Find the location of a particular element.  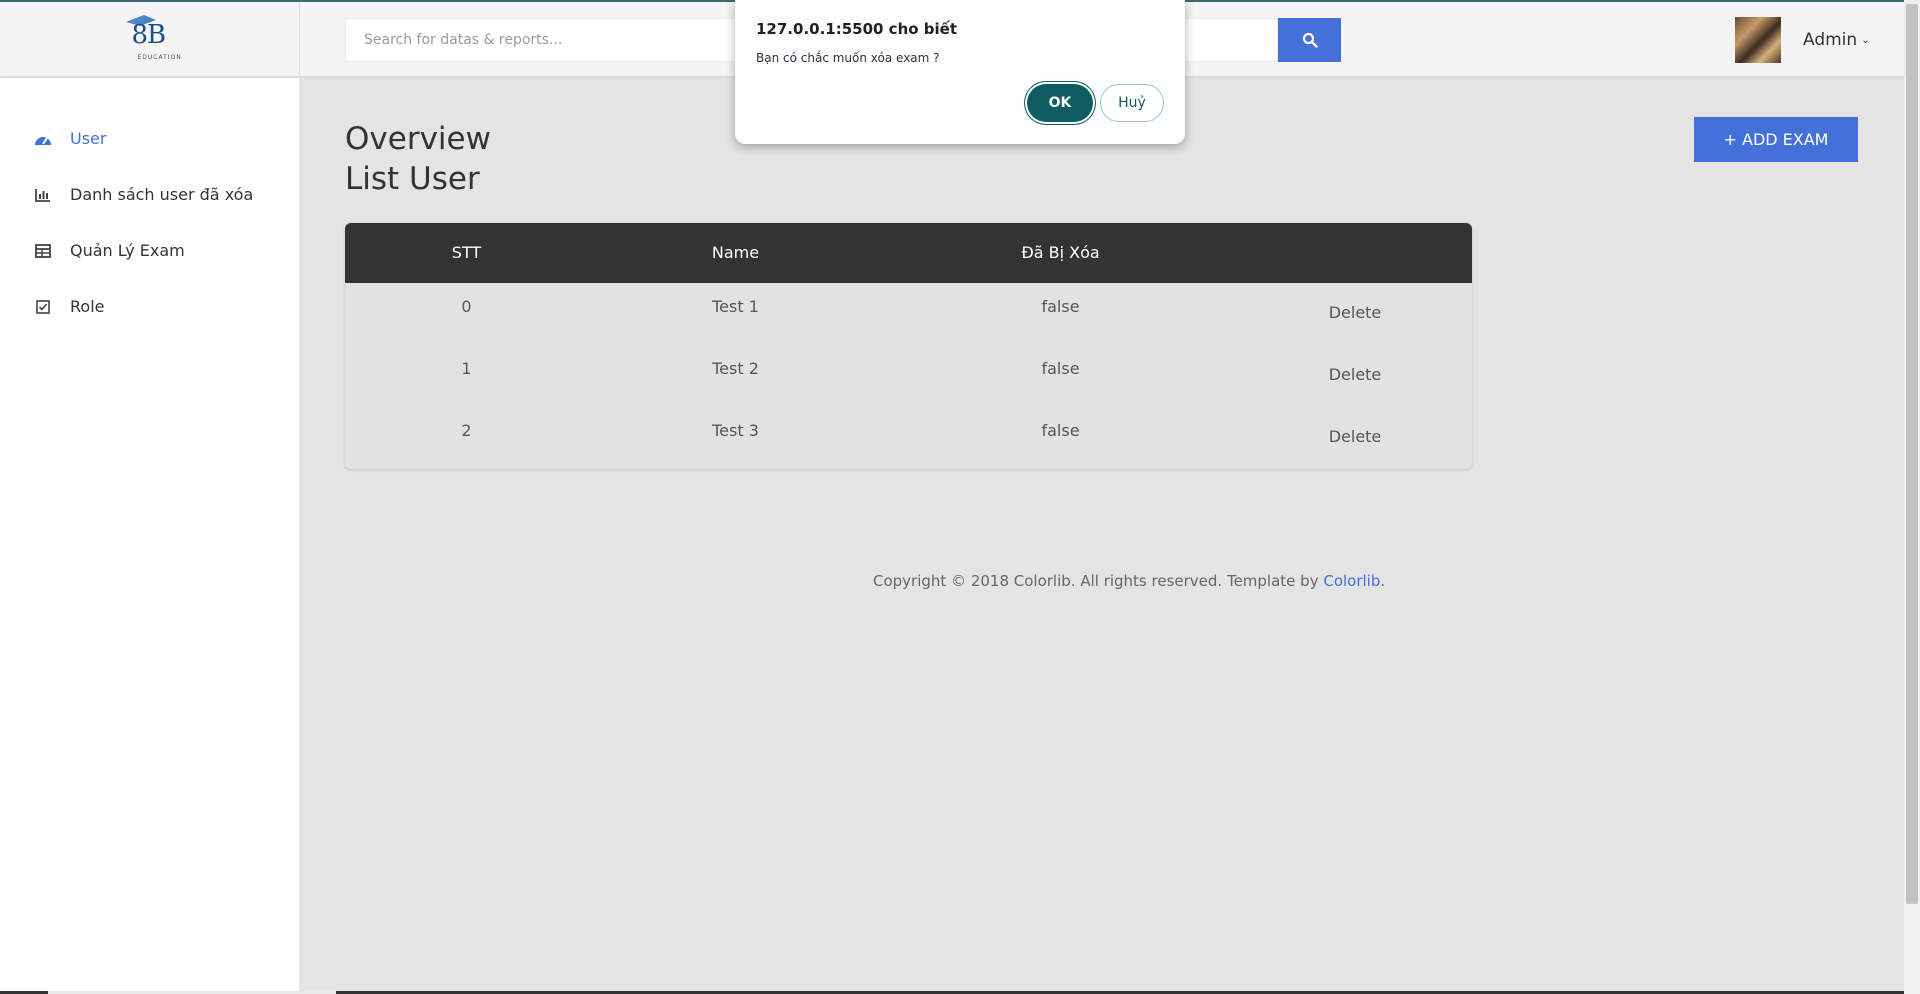

sidebar-item-label: Quản Lý Exam is located at coordinates (127, 250).